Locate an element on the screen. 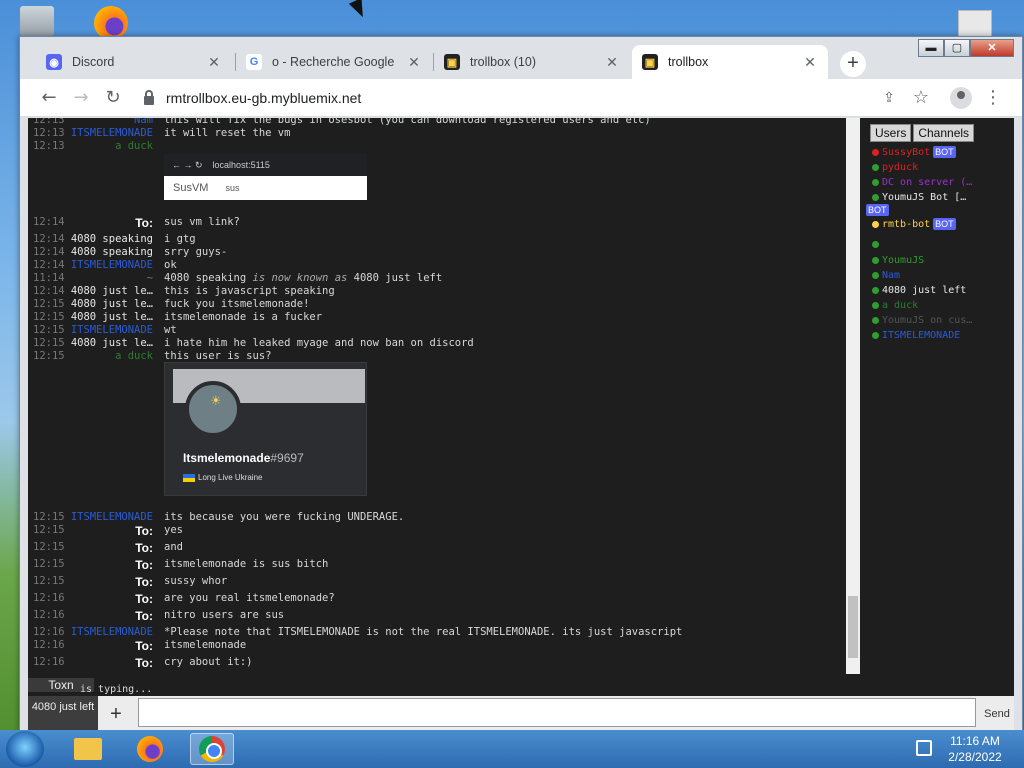  add-button: + is located at coordinates (116, 714).